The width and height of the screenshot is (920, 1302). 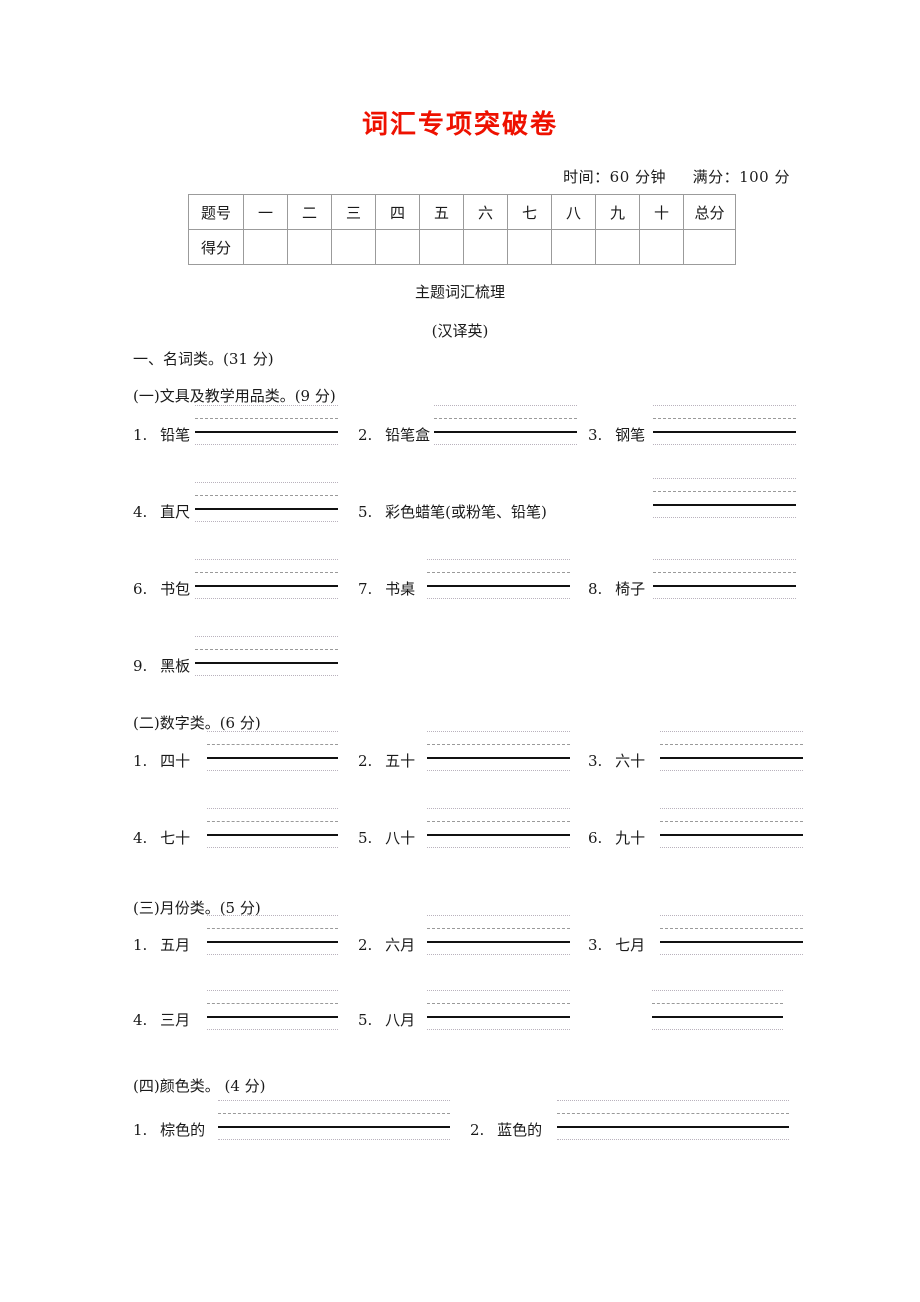 What do you see at coordinates (595, 589) in the screenshot?
I see `question-number: 8.` at bounding box center [595, 589].